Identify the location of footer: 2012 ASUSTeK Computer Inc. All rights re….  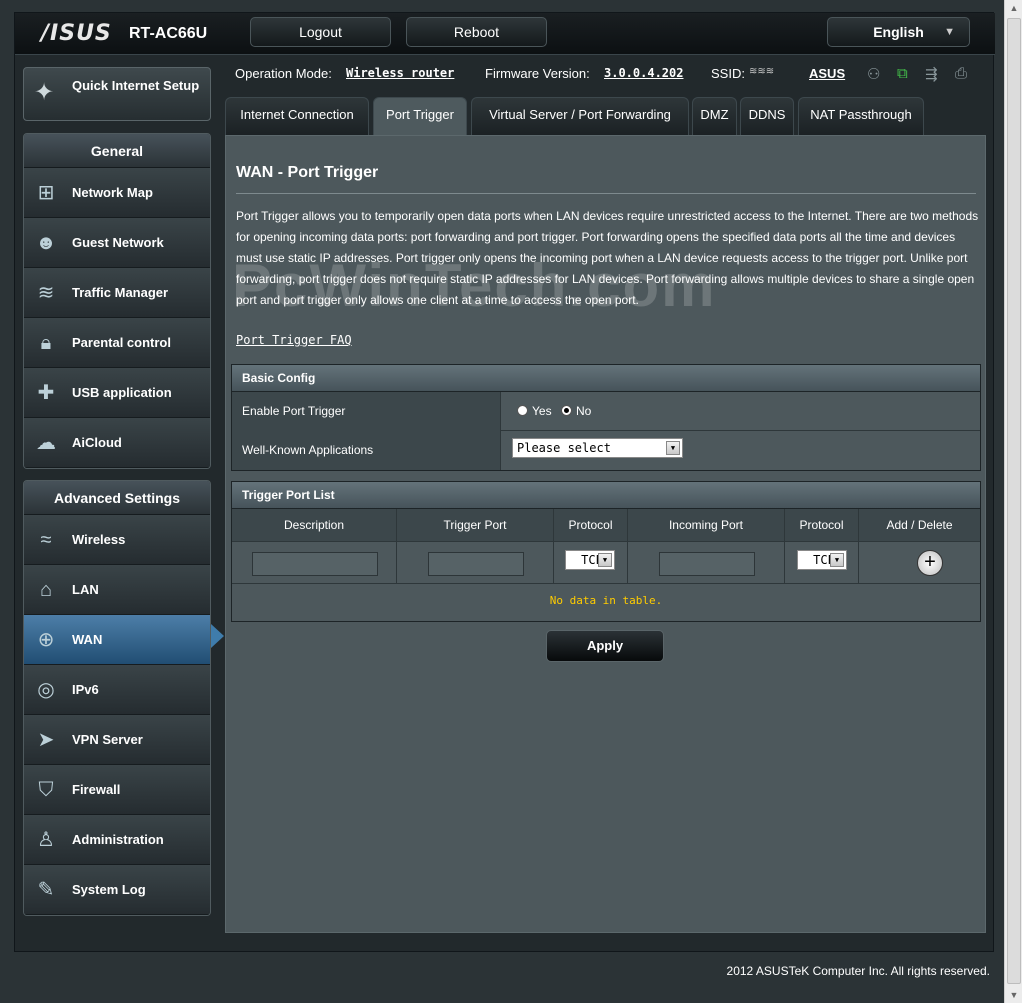
(502, 978).